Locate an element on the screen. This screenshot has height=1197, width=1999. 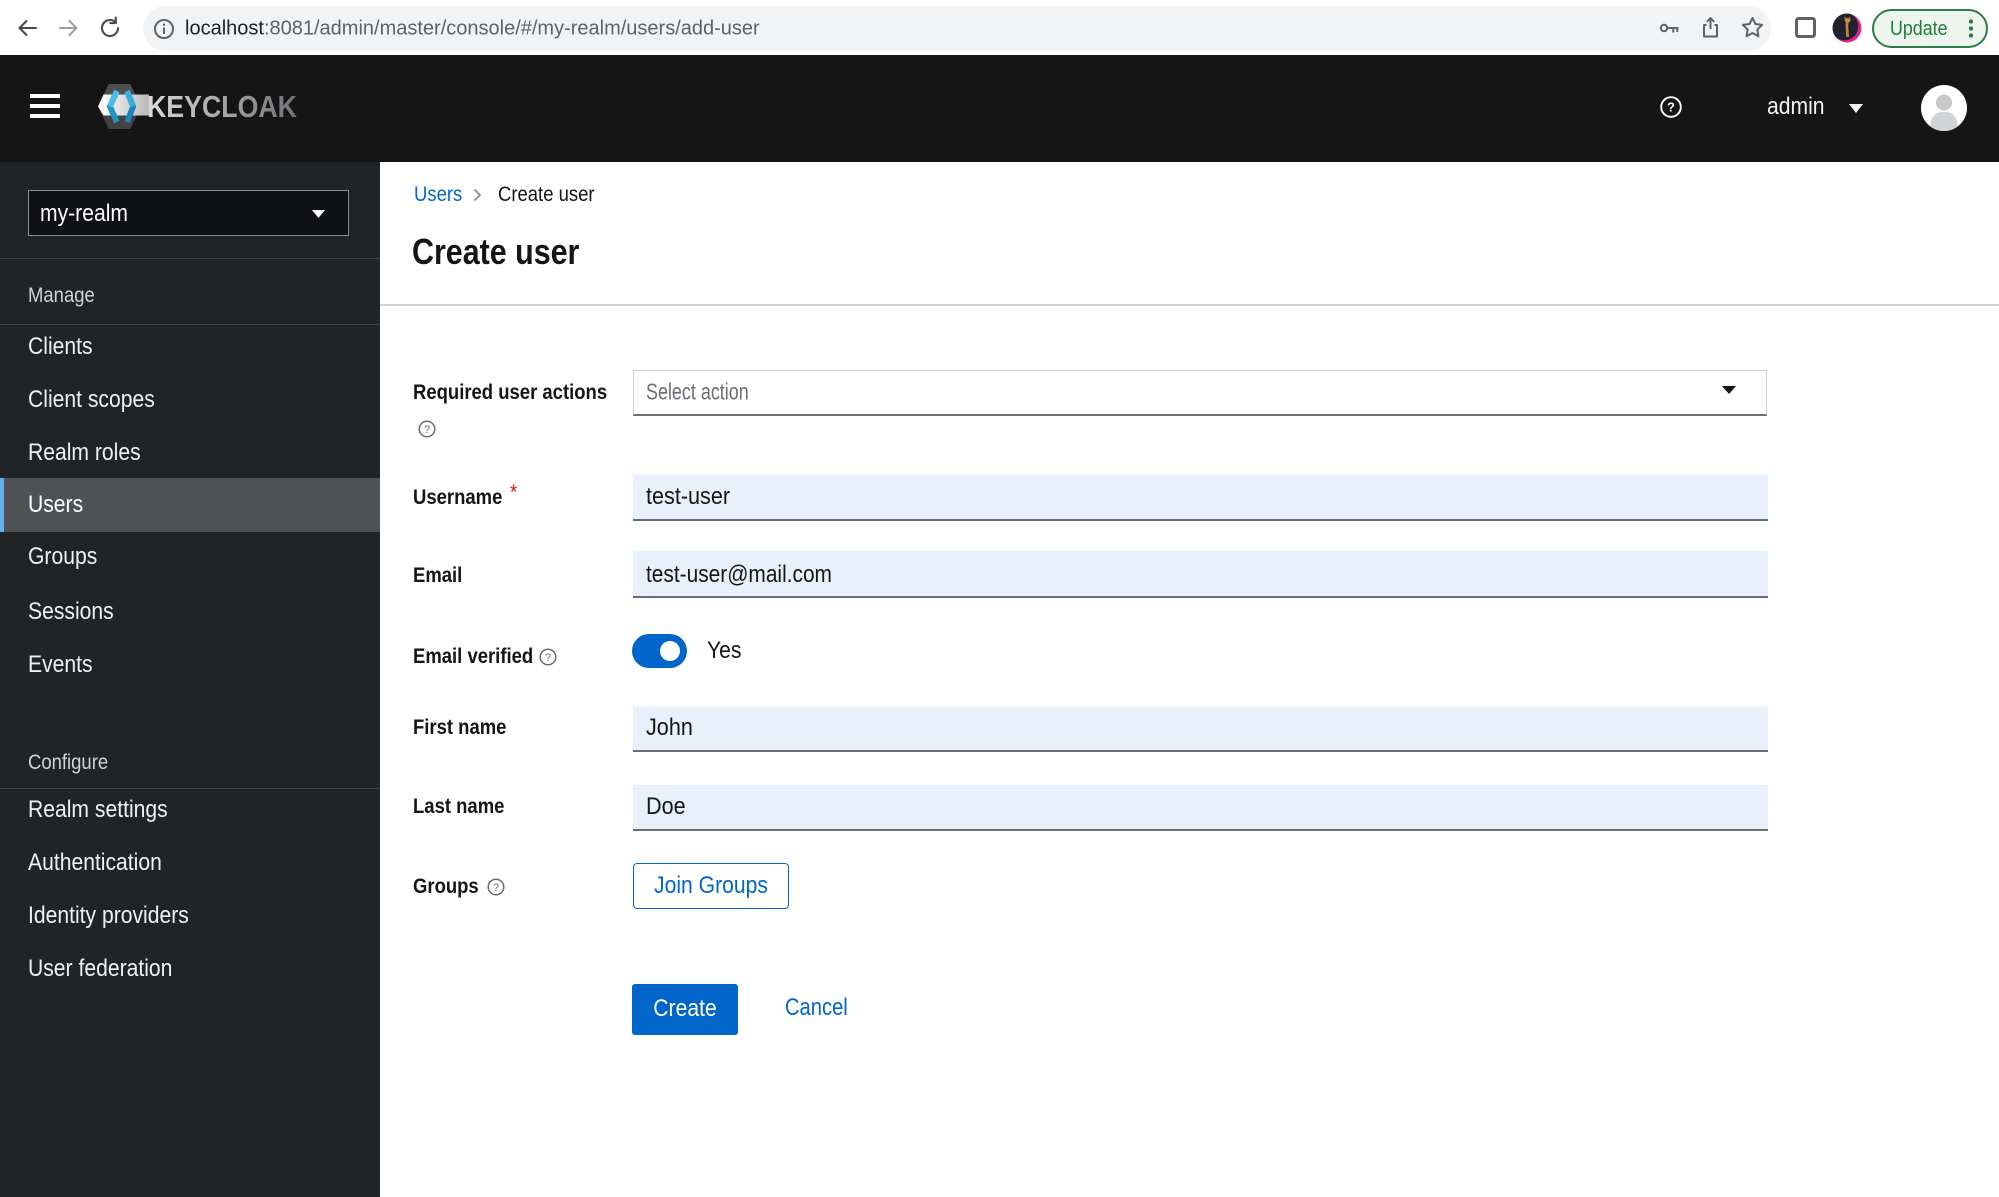
svg-text: KEYCLOAK is located at coordinates (222, 107).